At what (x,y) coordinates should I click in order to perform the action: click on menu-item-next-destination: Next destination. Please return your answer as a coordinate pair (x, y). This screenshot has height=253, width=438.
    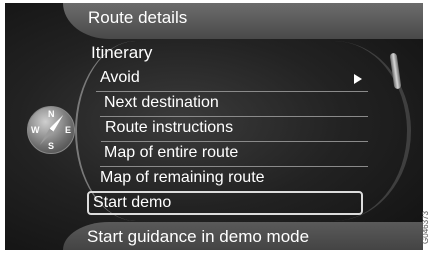
    Looking at the image, I should click on (234, 104).